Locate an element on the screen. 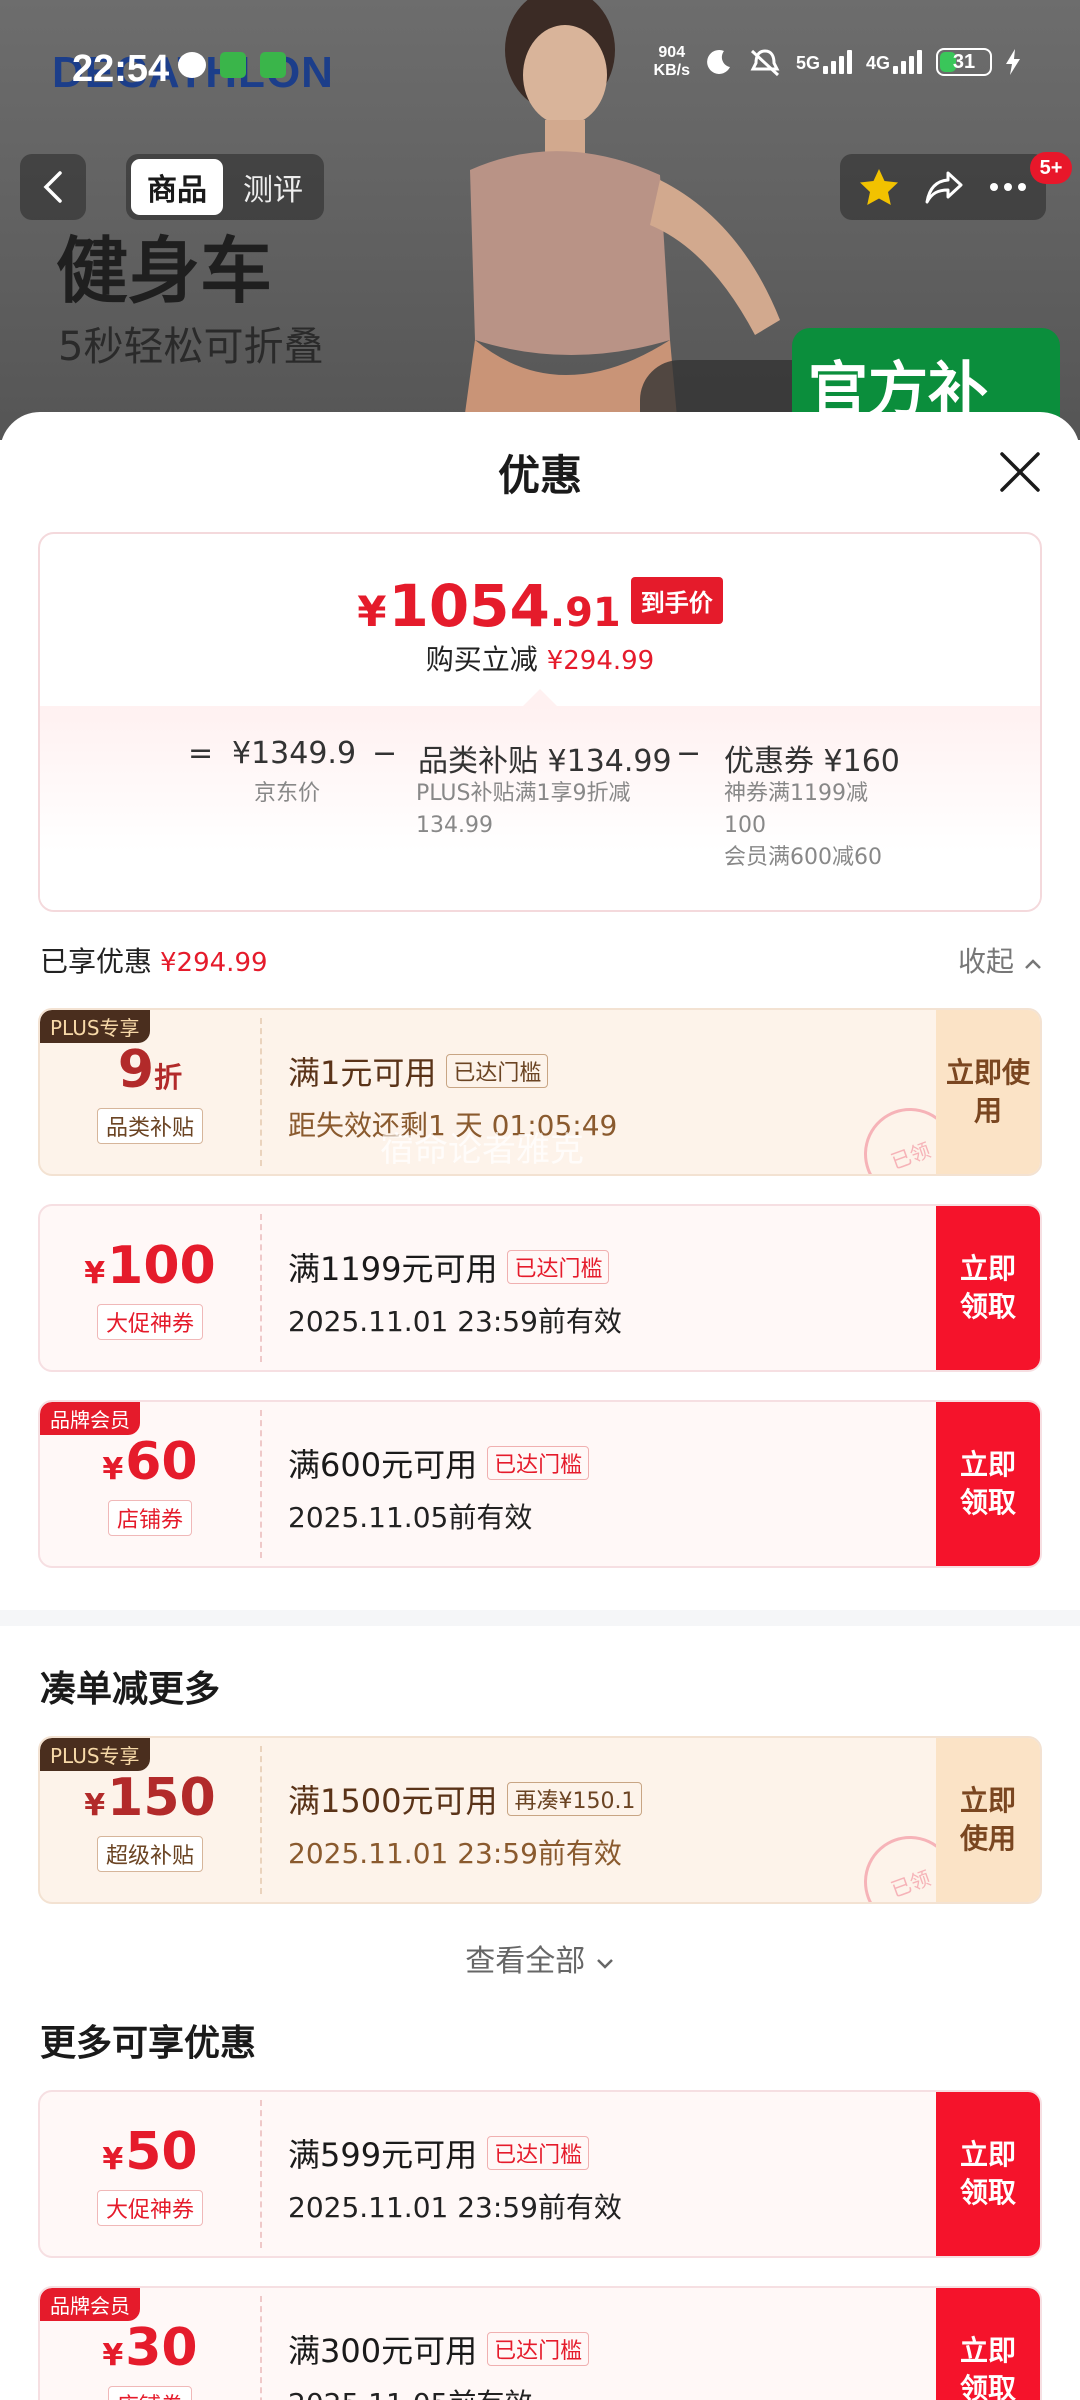 Image resolution: width=1080 pixels, height=2400 pixels. reduction-label: 购买立减 is located at coordinates (481, 659).